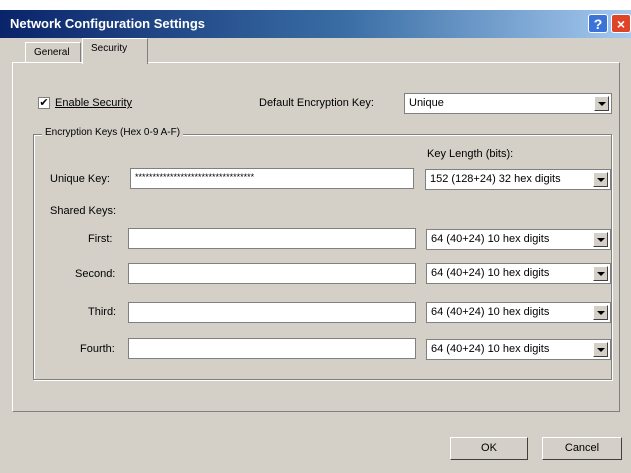  I want to click on first-key-length-select: 64 (40+24) 10 hex digits, so click(518, 239).